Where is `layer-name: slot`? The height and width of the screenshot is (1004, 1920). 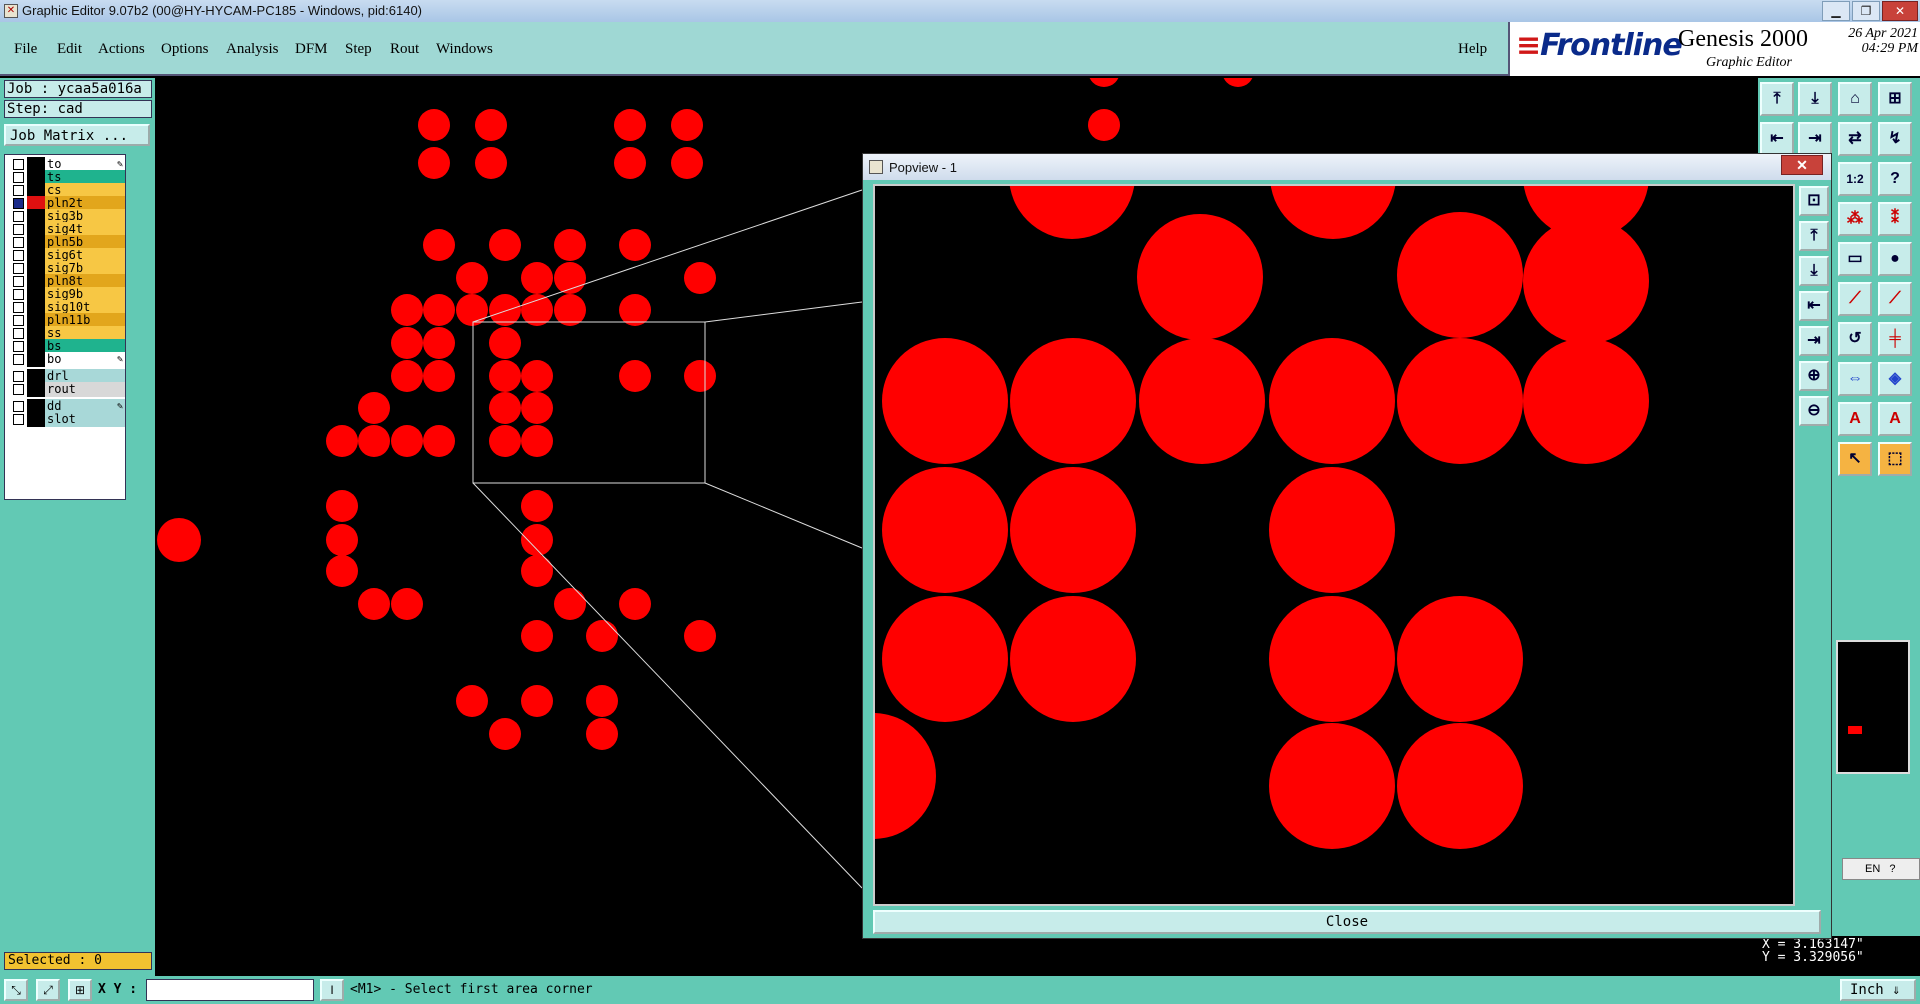 layer-name: slot is located at coordinates (85, 419).